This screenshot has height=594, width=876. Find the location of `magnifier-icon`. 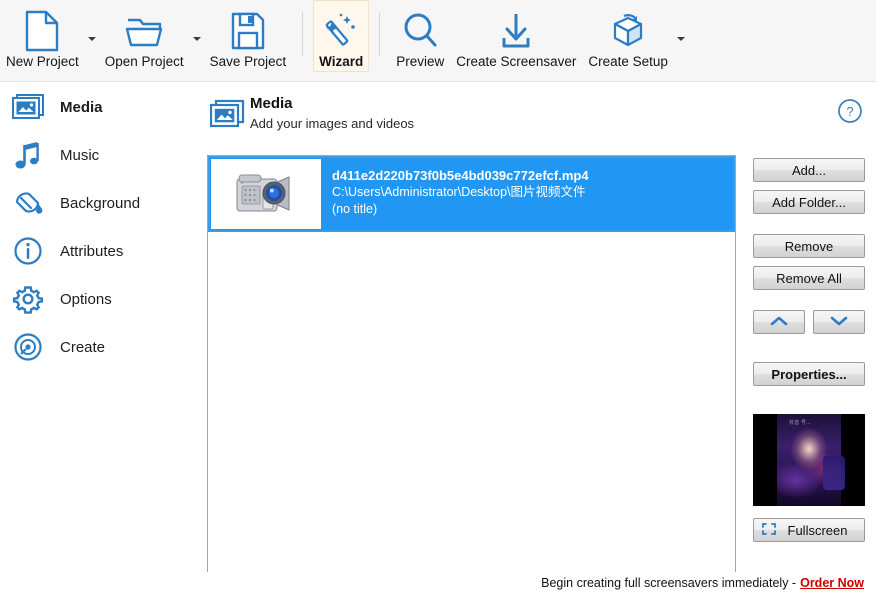

magnifier-icon is located at coordinates (420, 31).